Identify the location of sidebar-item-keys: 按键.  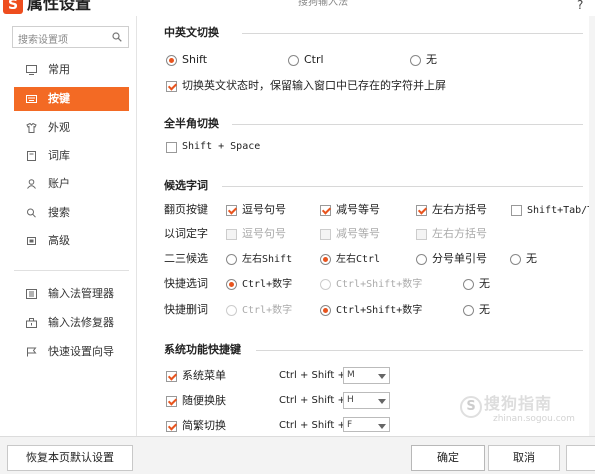
(71, 99).